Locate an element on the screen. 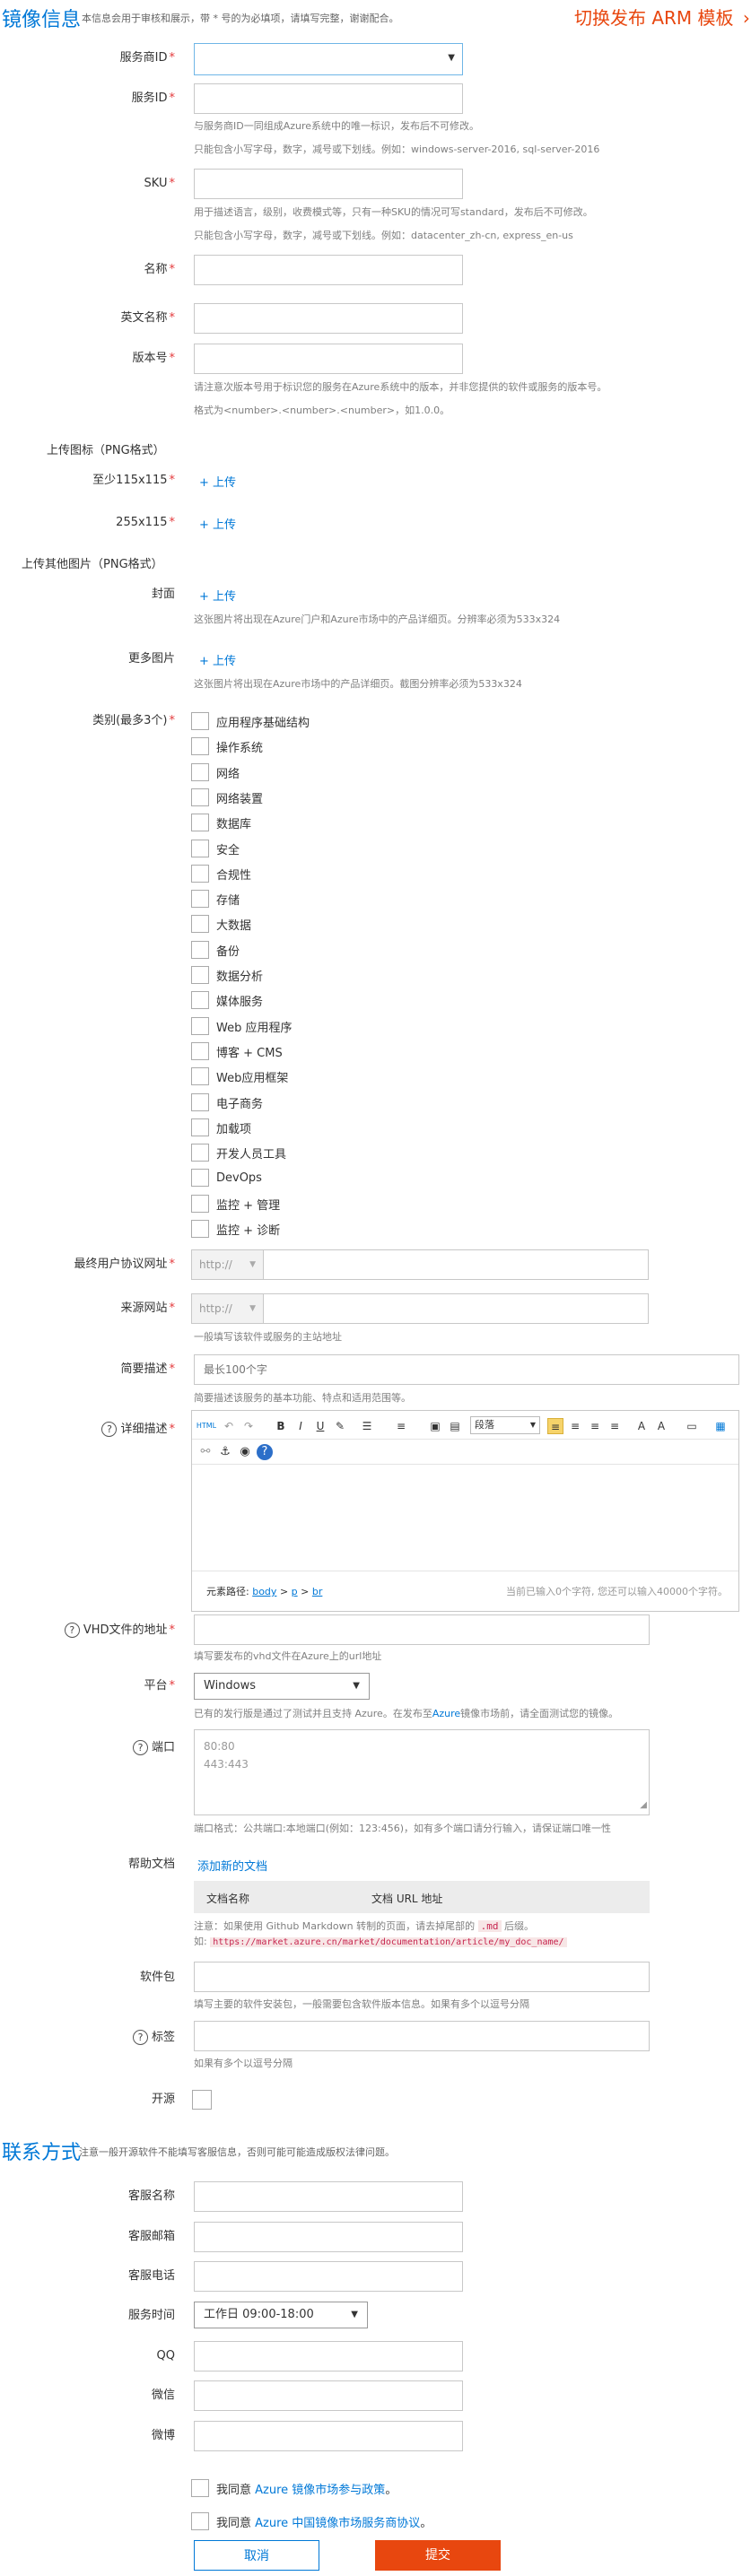 Image resolution: width=751 pixels, height=2576 pixels. vendor-agreement-link: Azure 中国镜像市场服务商协议 is located at coordinates (337, 2523).